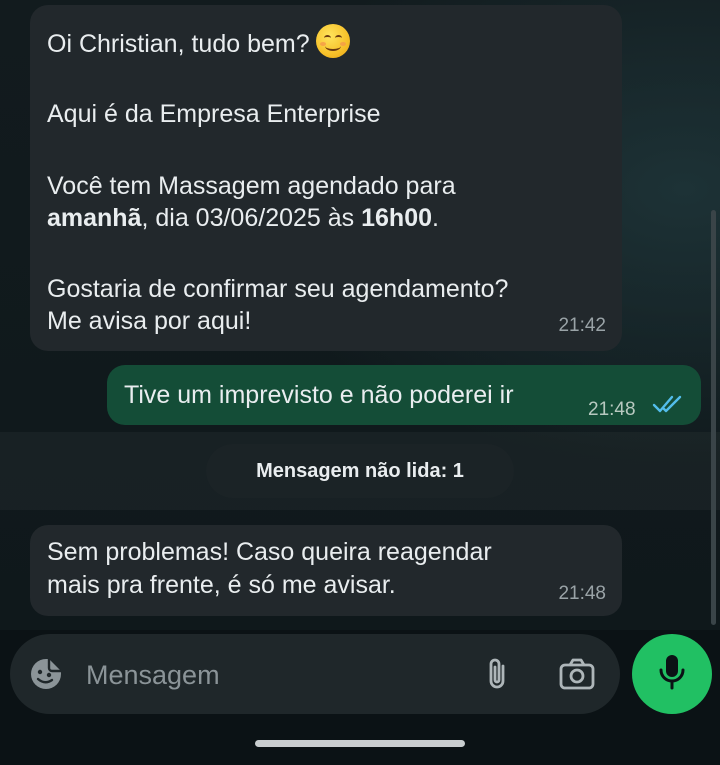 The image size is (720, 765). I want to click on microphone-button, so click(672, 674).